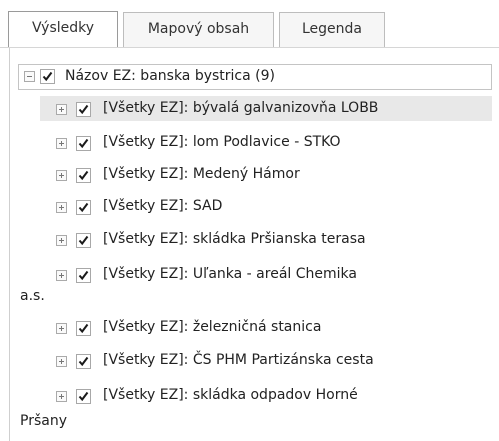 Image resolution: width=499 pixels, height=441 pixels. I want to click on tree-item-label: [Všetky EZ]: ČS PHM Partizánska cesta, so click(238, 360).